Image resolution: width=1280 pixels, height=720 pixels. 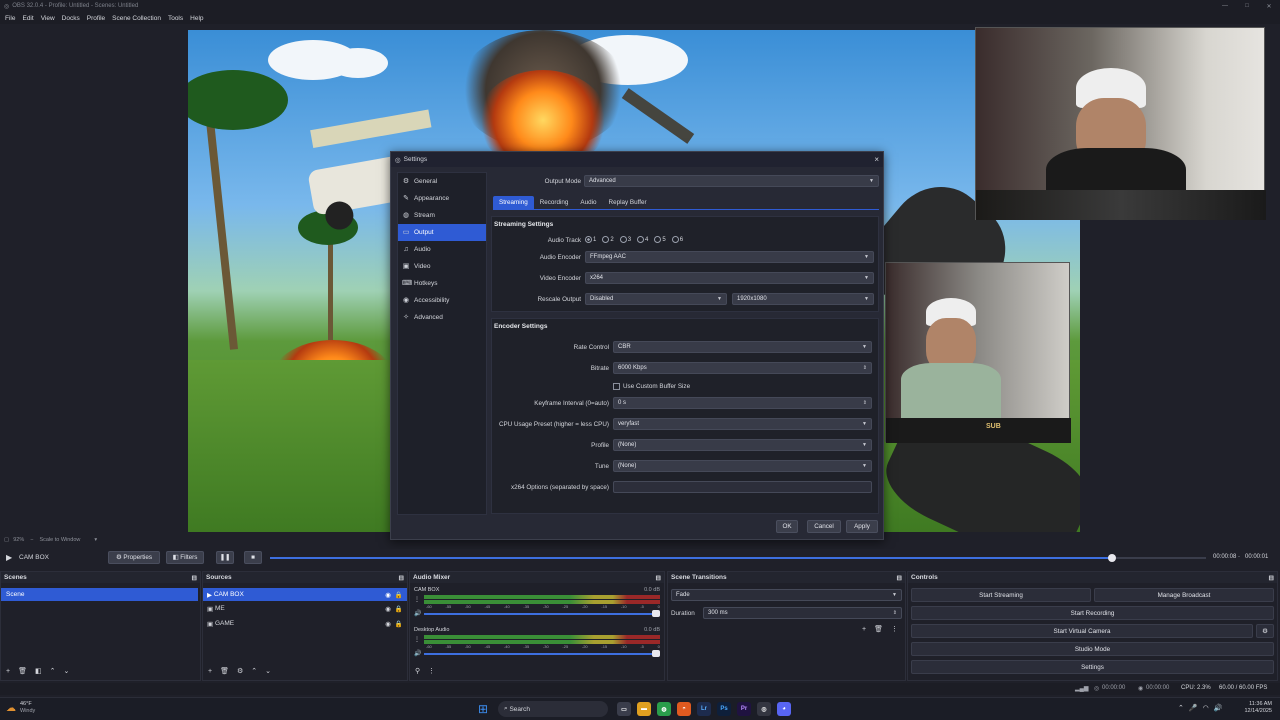 I want to click on pause-button: ❚❚, so click(x=225, y=557).